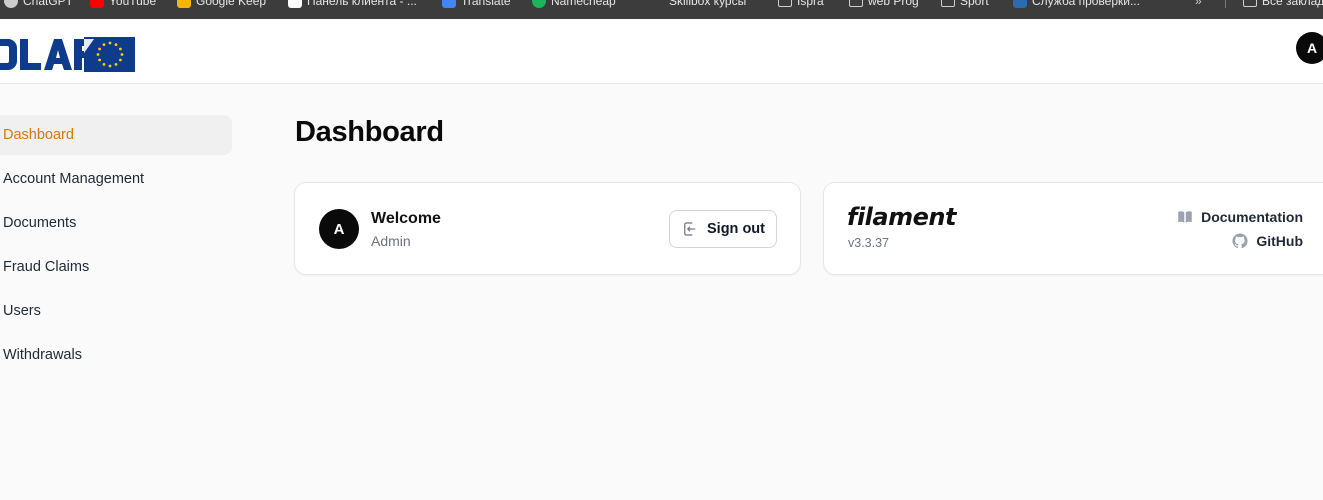  What do you see at coordinates (810, 4) in the screenshot?
I see `bookmark-label: Ispra` at bounding box center [810, 4].